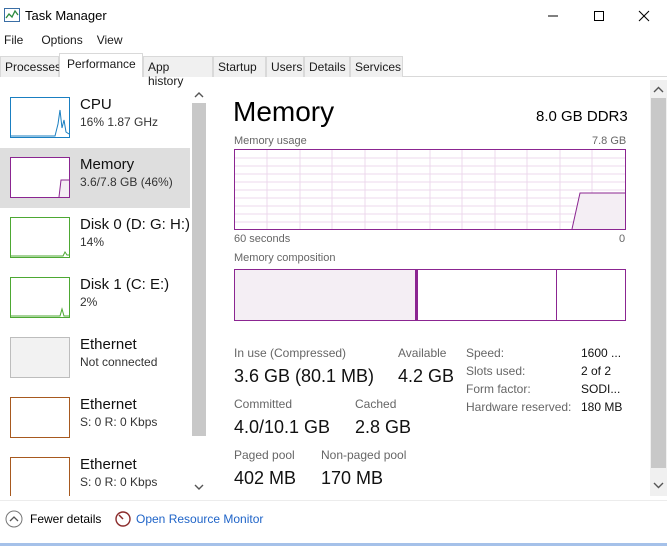 Image resolution: width=667 pixels, height=546 pixels. Describe the element at coordinates (285, 66) in the screenshot. I see `tab-users: Users` at that location.